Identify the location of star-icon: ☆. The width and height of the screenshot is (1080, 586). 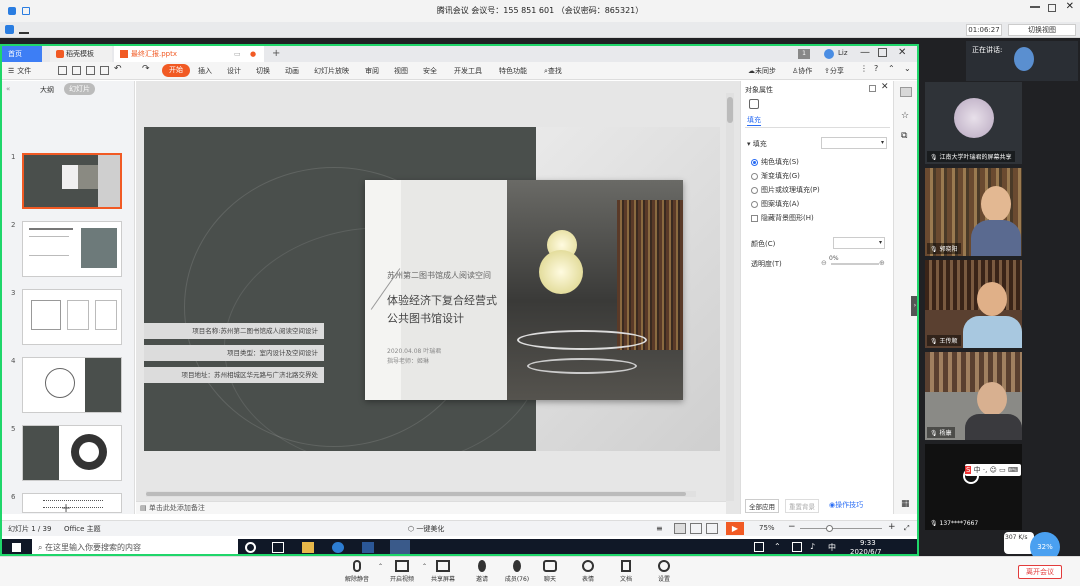
(905, 116).